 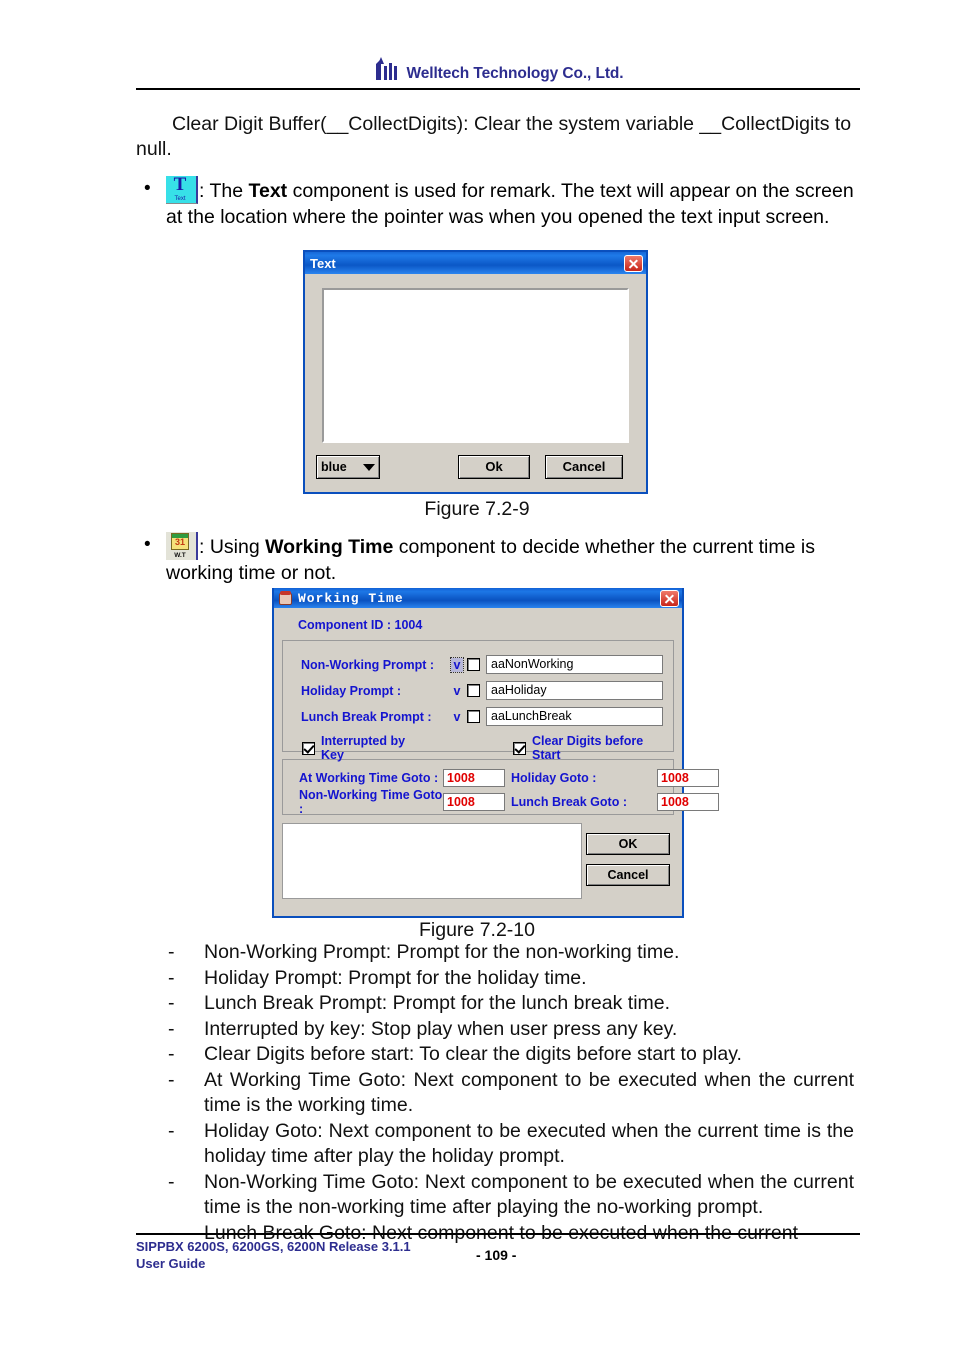 What do you see at coordinates (494, 467) in the screenshot?
I see `ok-button: Ok` at bounding box center [494, 467].